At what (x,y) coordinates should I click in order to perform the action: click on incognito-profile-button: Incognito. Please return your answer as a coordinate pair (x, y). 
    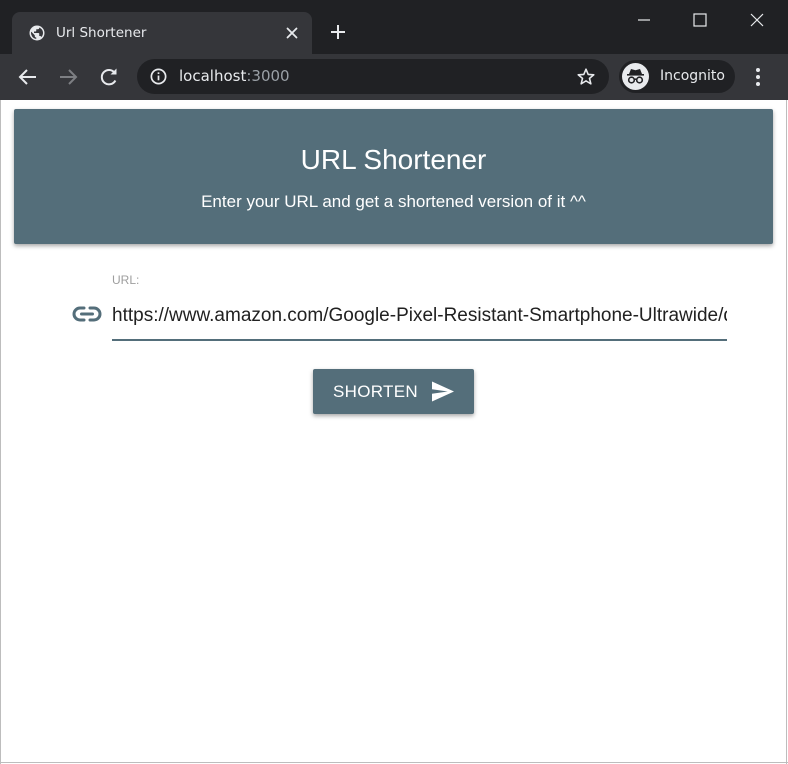
    Looking at the image, I should click on (677, 76).